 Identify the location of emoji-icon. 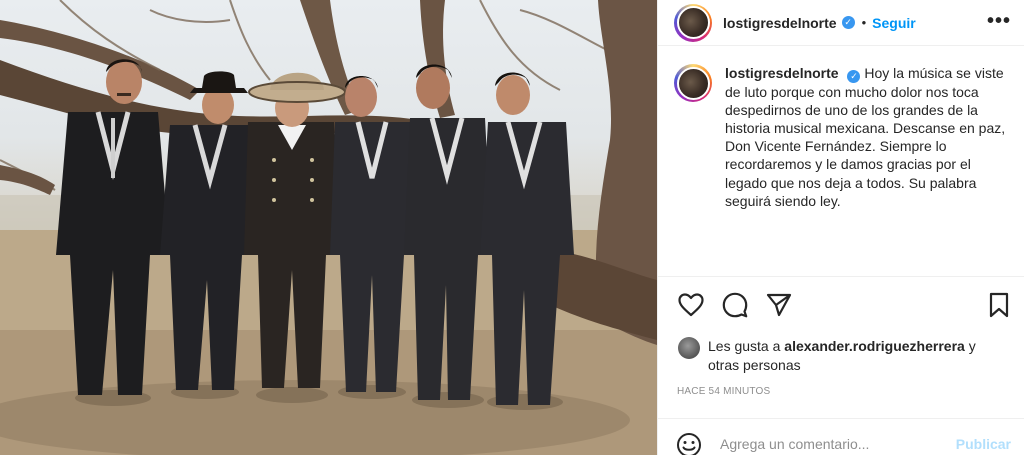
(689, 443).